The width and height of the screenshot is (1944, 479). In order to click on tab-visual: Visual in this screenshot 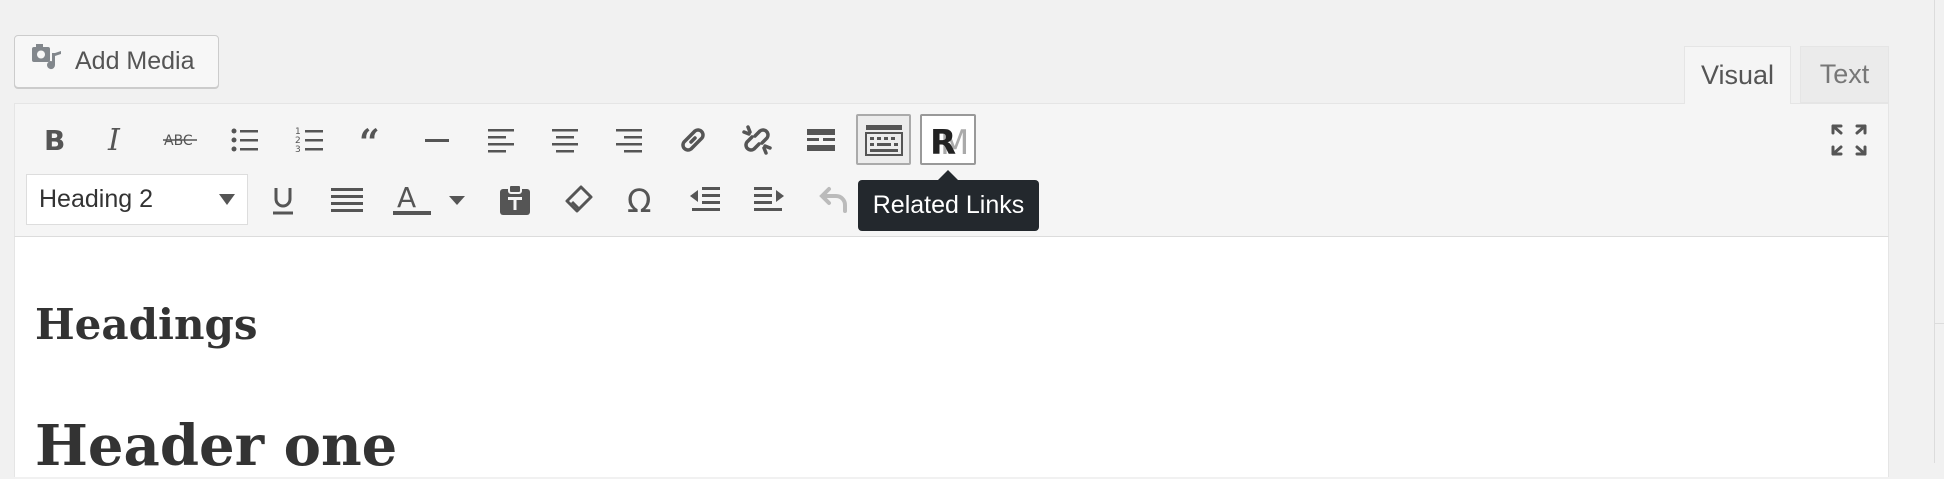, I will do `click(1737, 75)`.